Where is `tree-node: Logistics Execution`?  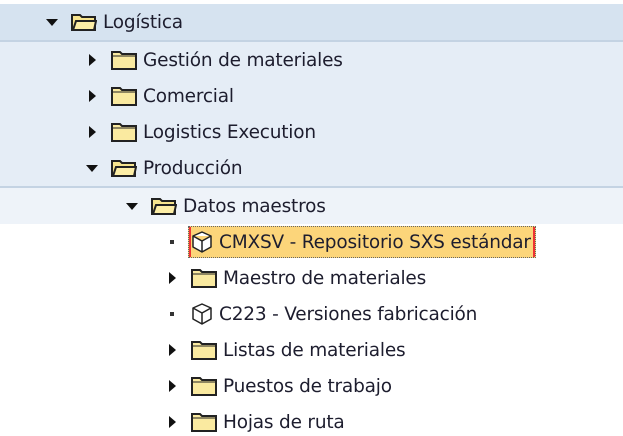 tree-node: Logistics Execution is located at coordinates (214, 132).